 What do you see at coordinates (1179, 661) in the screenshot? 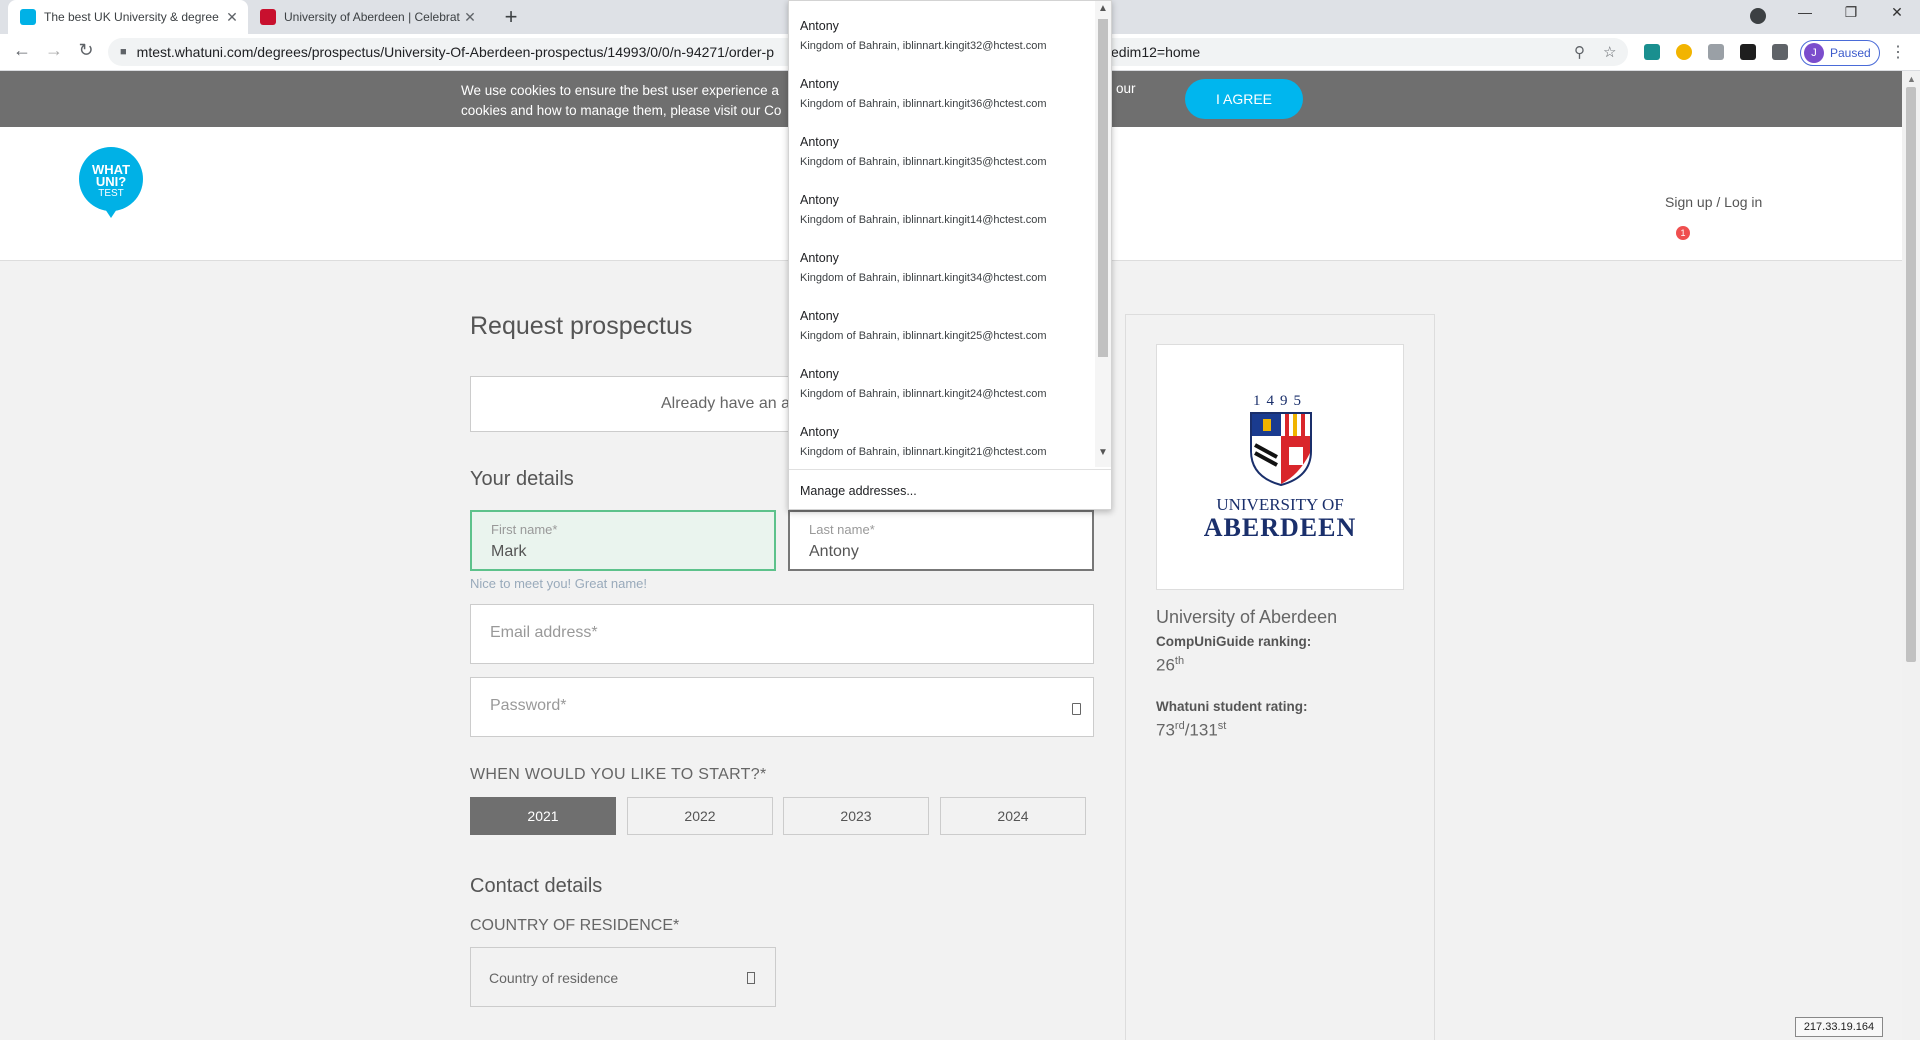
I see `ranking-suffix: th` at bounding box center [1179, 661].